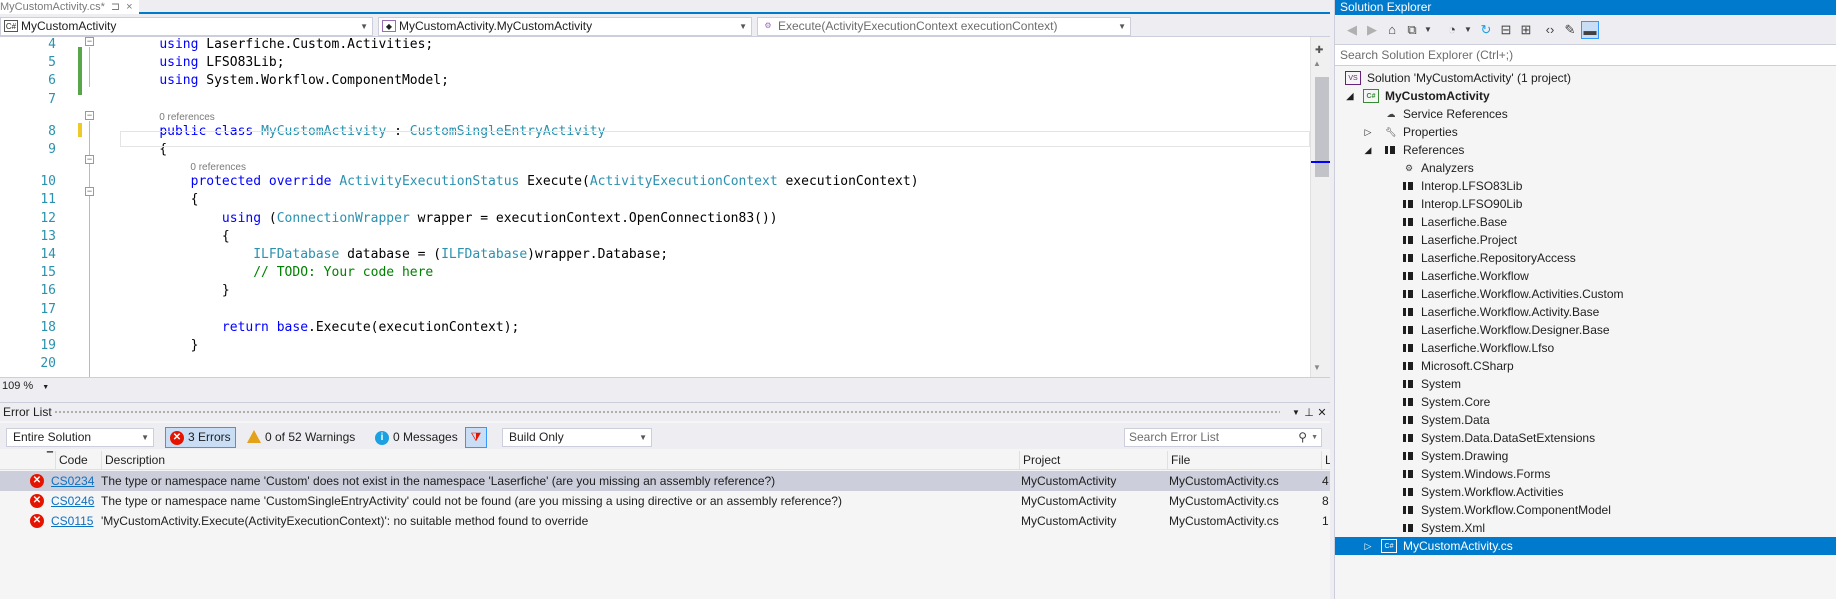  I want to click on tree-analyzers: ⚙ Analyzers, so click(1585, 168).